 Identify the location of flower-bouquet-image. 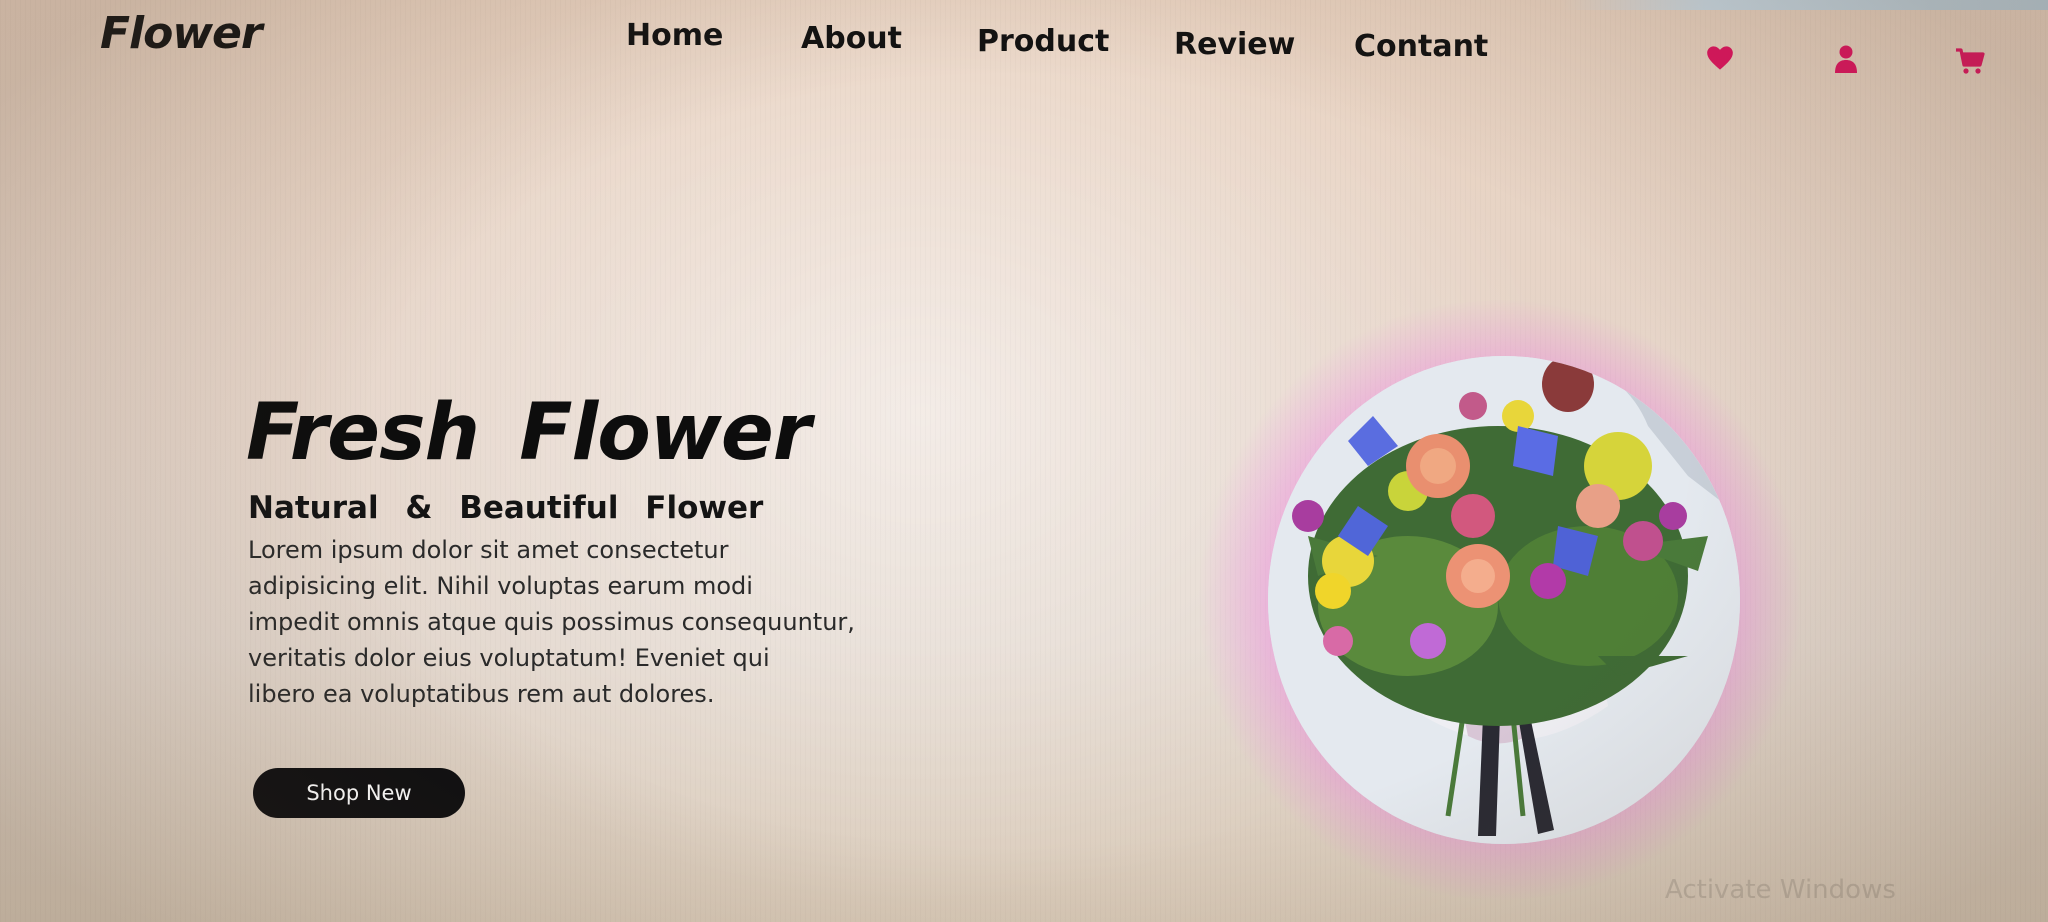
(1504, 600).